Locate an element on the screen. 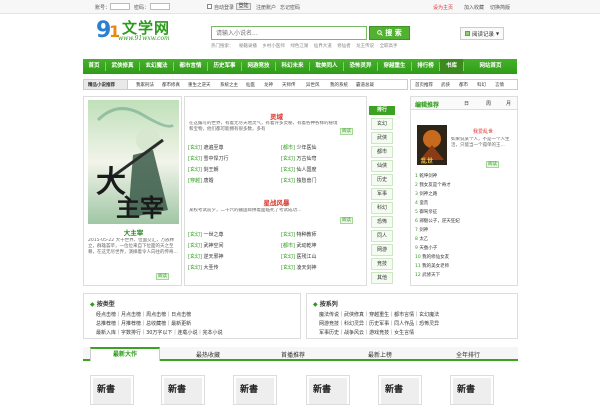  nav-item-home: 首页 is located at coordinates (94, 66).